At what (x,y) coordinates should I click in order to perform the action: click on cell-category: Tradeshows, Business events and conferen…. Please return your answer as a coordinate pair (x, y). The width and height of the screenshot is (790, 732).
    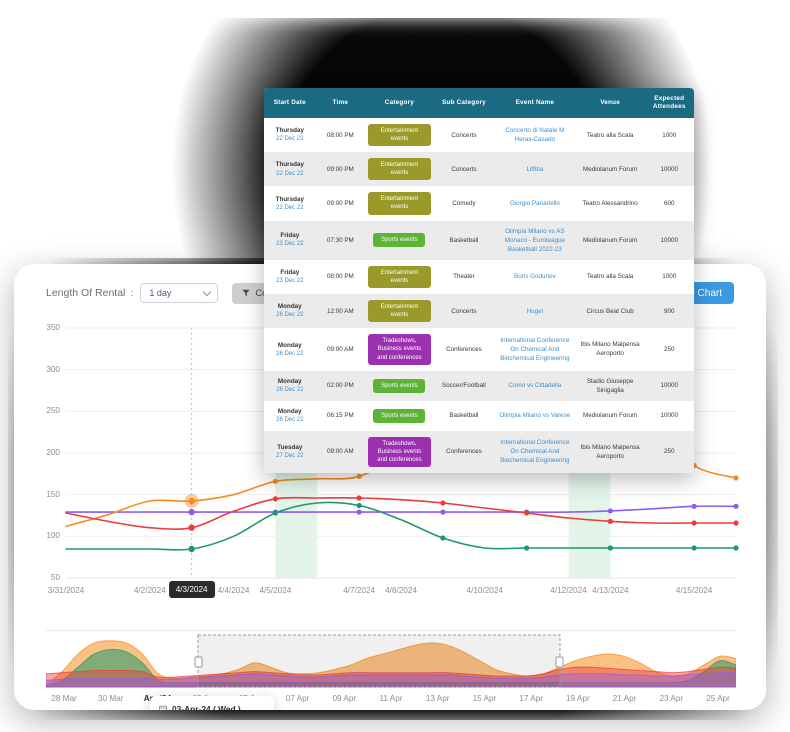
    Looking at the image, I should click on (399, 349).